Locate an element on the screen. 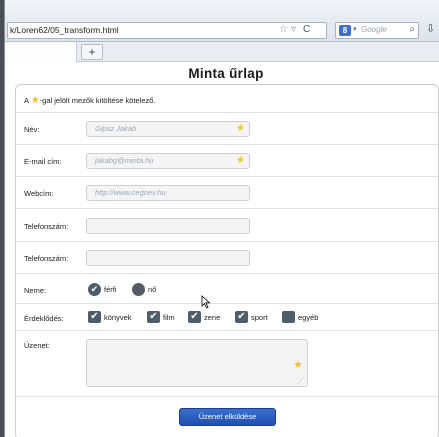 The height and width of the screenshot is (437, 439). new-tab-button: + is located at coordinates (92, 52).